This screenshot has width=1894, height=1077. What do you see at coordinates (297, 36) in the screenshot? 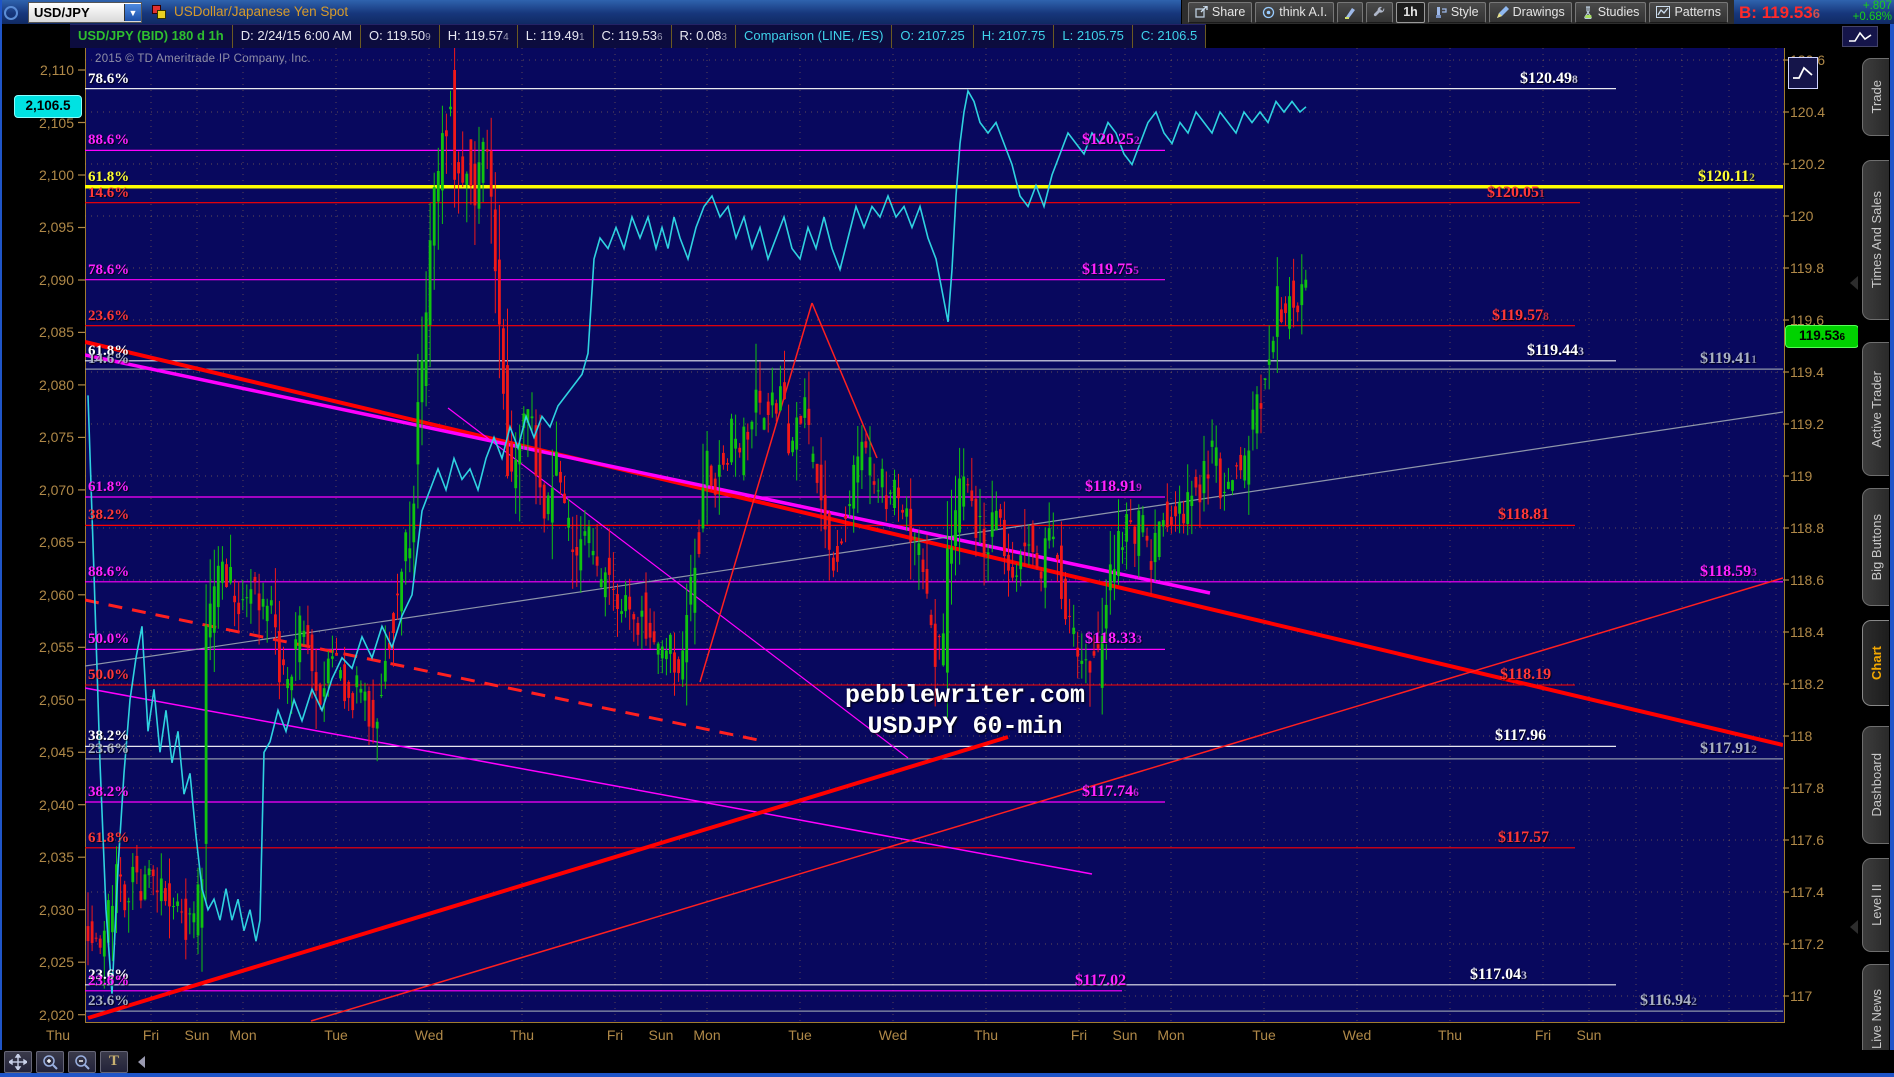
I see `status-field: D: 2/24/15 6:00 AM` at bounding box center [297, 36].